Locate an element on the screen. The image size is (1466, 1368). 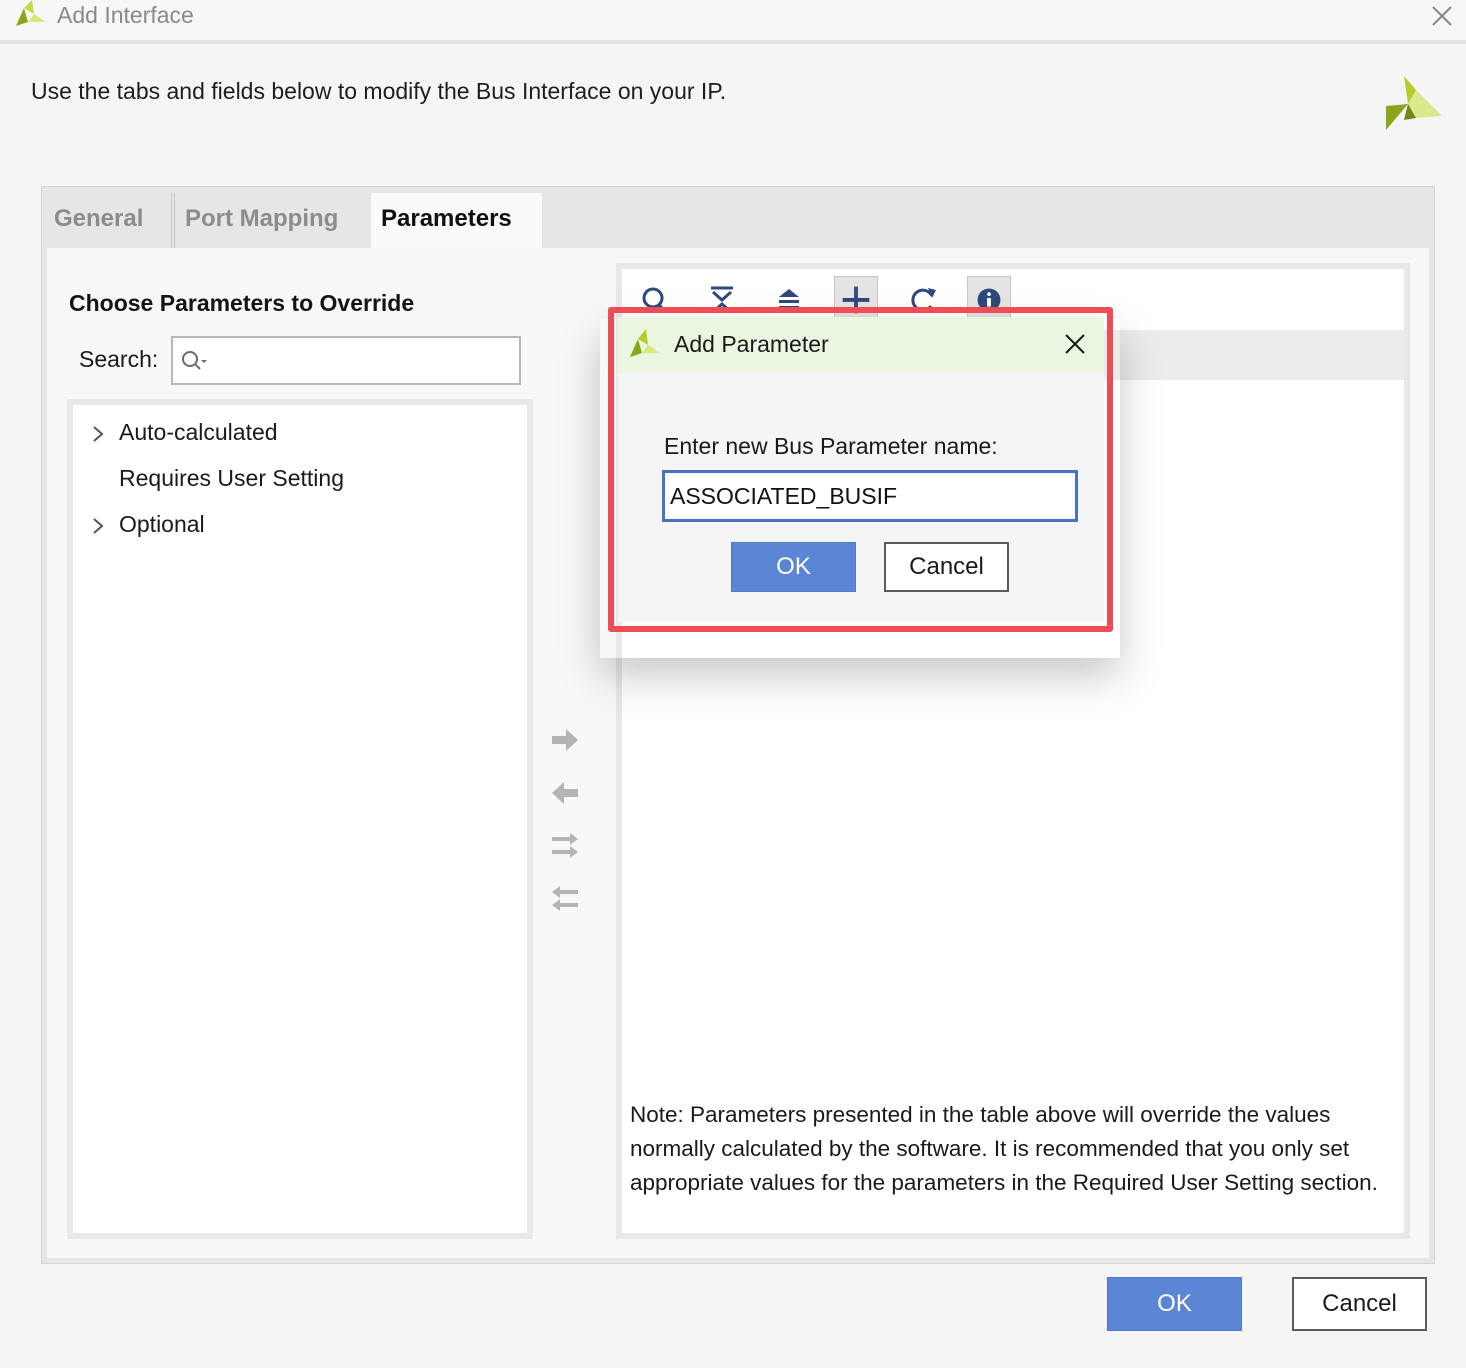
search-box is located at coordinates (346, 360).